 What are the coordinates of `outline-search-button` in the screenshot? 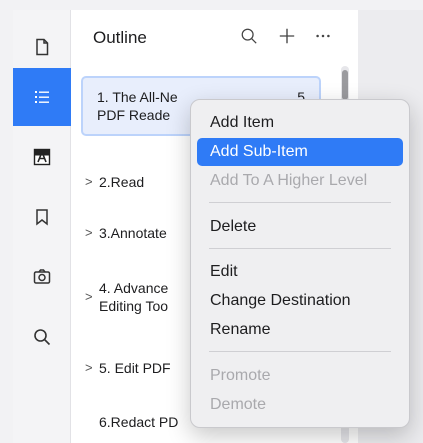 It's located at (249, 36).